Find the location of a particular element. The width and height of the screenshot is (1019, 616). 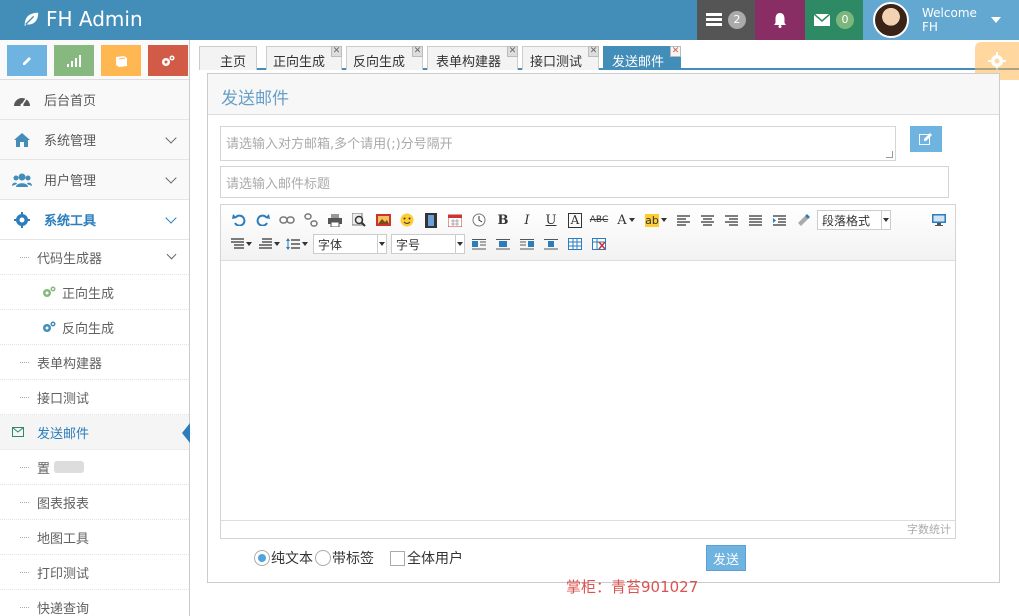

notifications-button is located at coordinates (780, 20).